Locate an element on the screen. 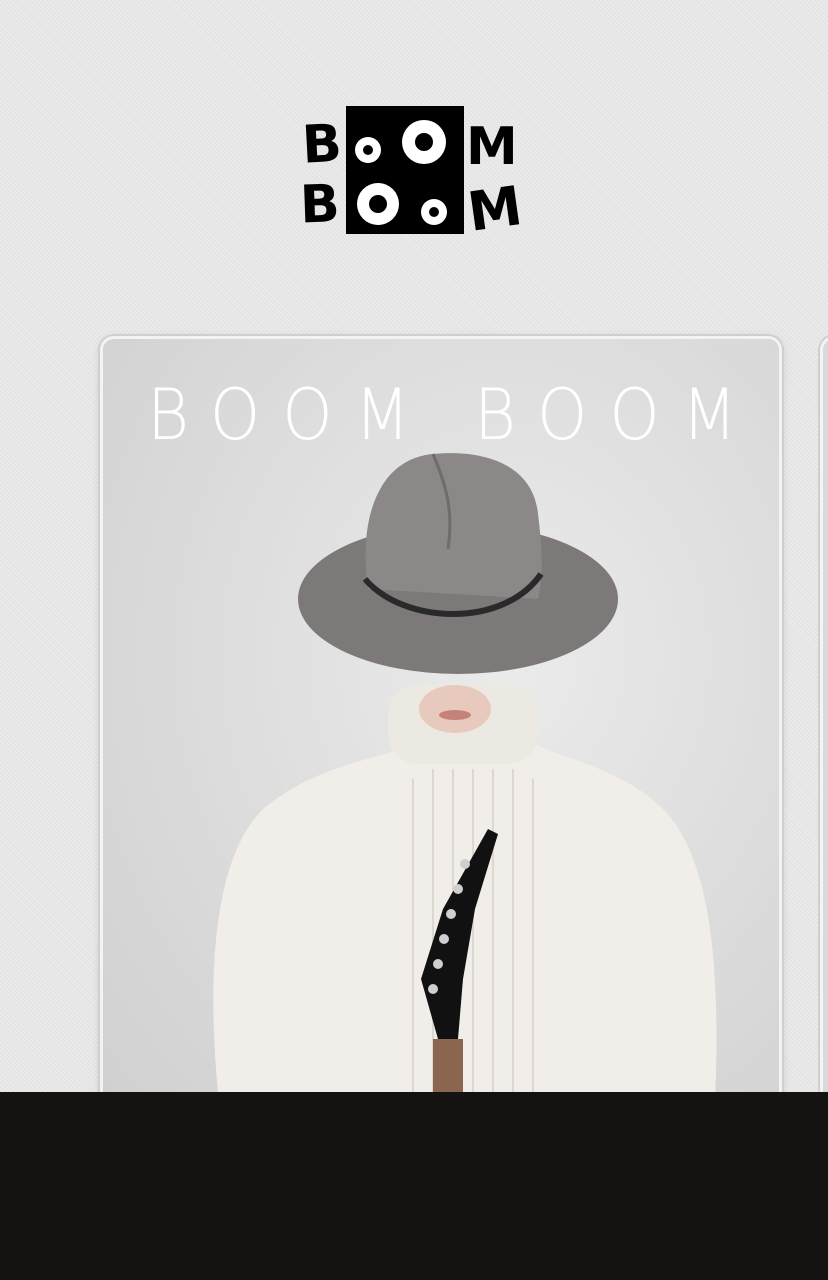 The height and width of the screenshot is (1280, 828). poster-title: BOOM BOOM is located at coordinates (453, 416).